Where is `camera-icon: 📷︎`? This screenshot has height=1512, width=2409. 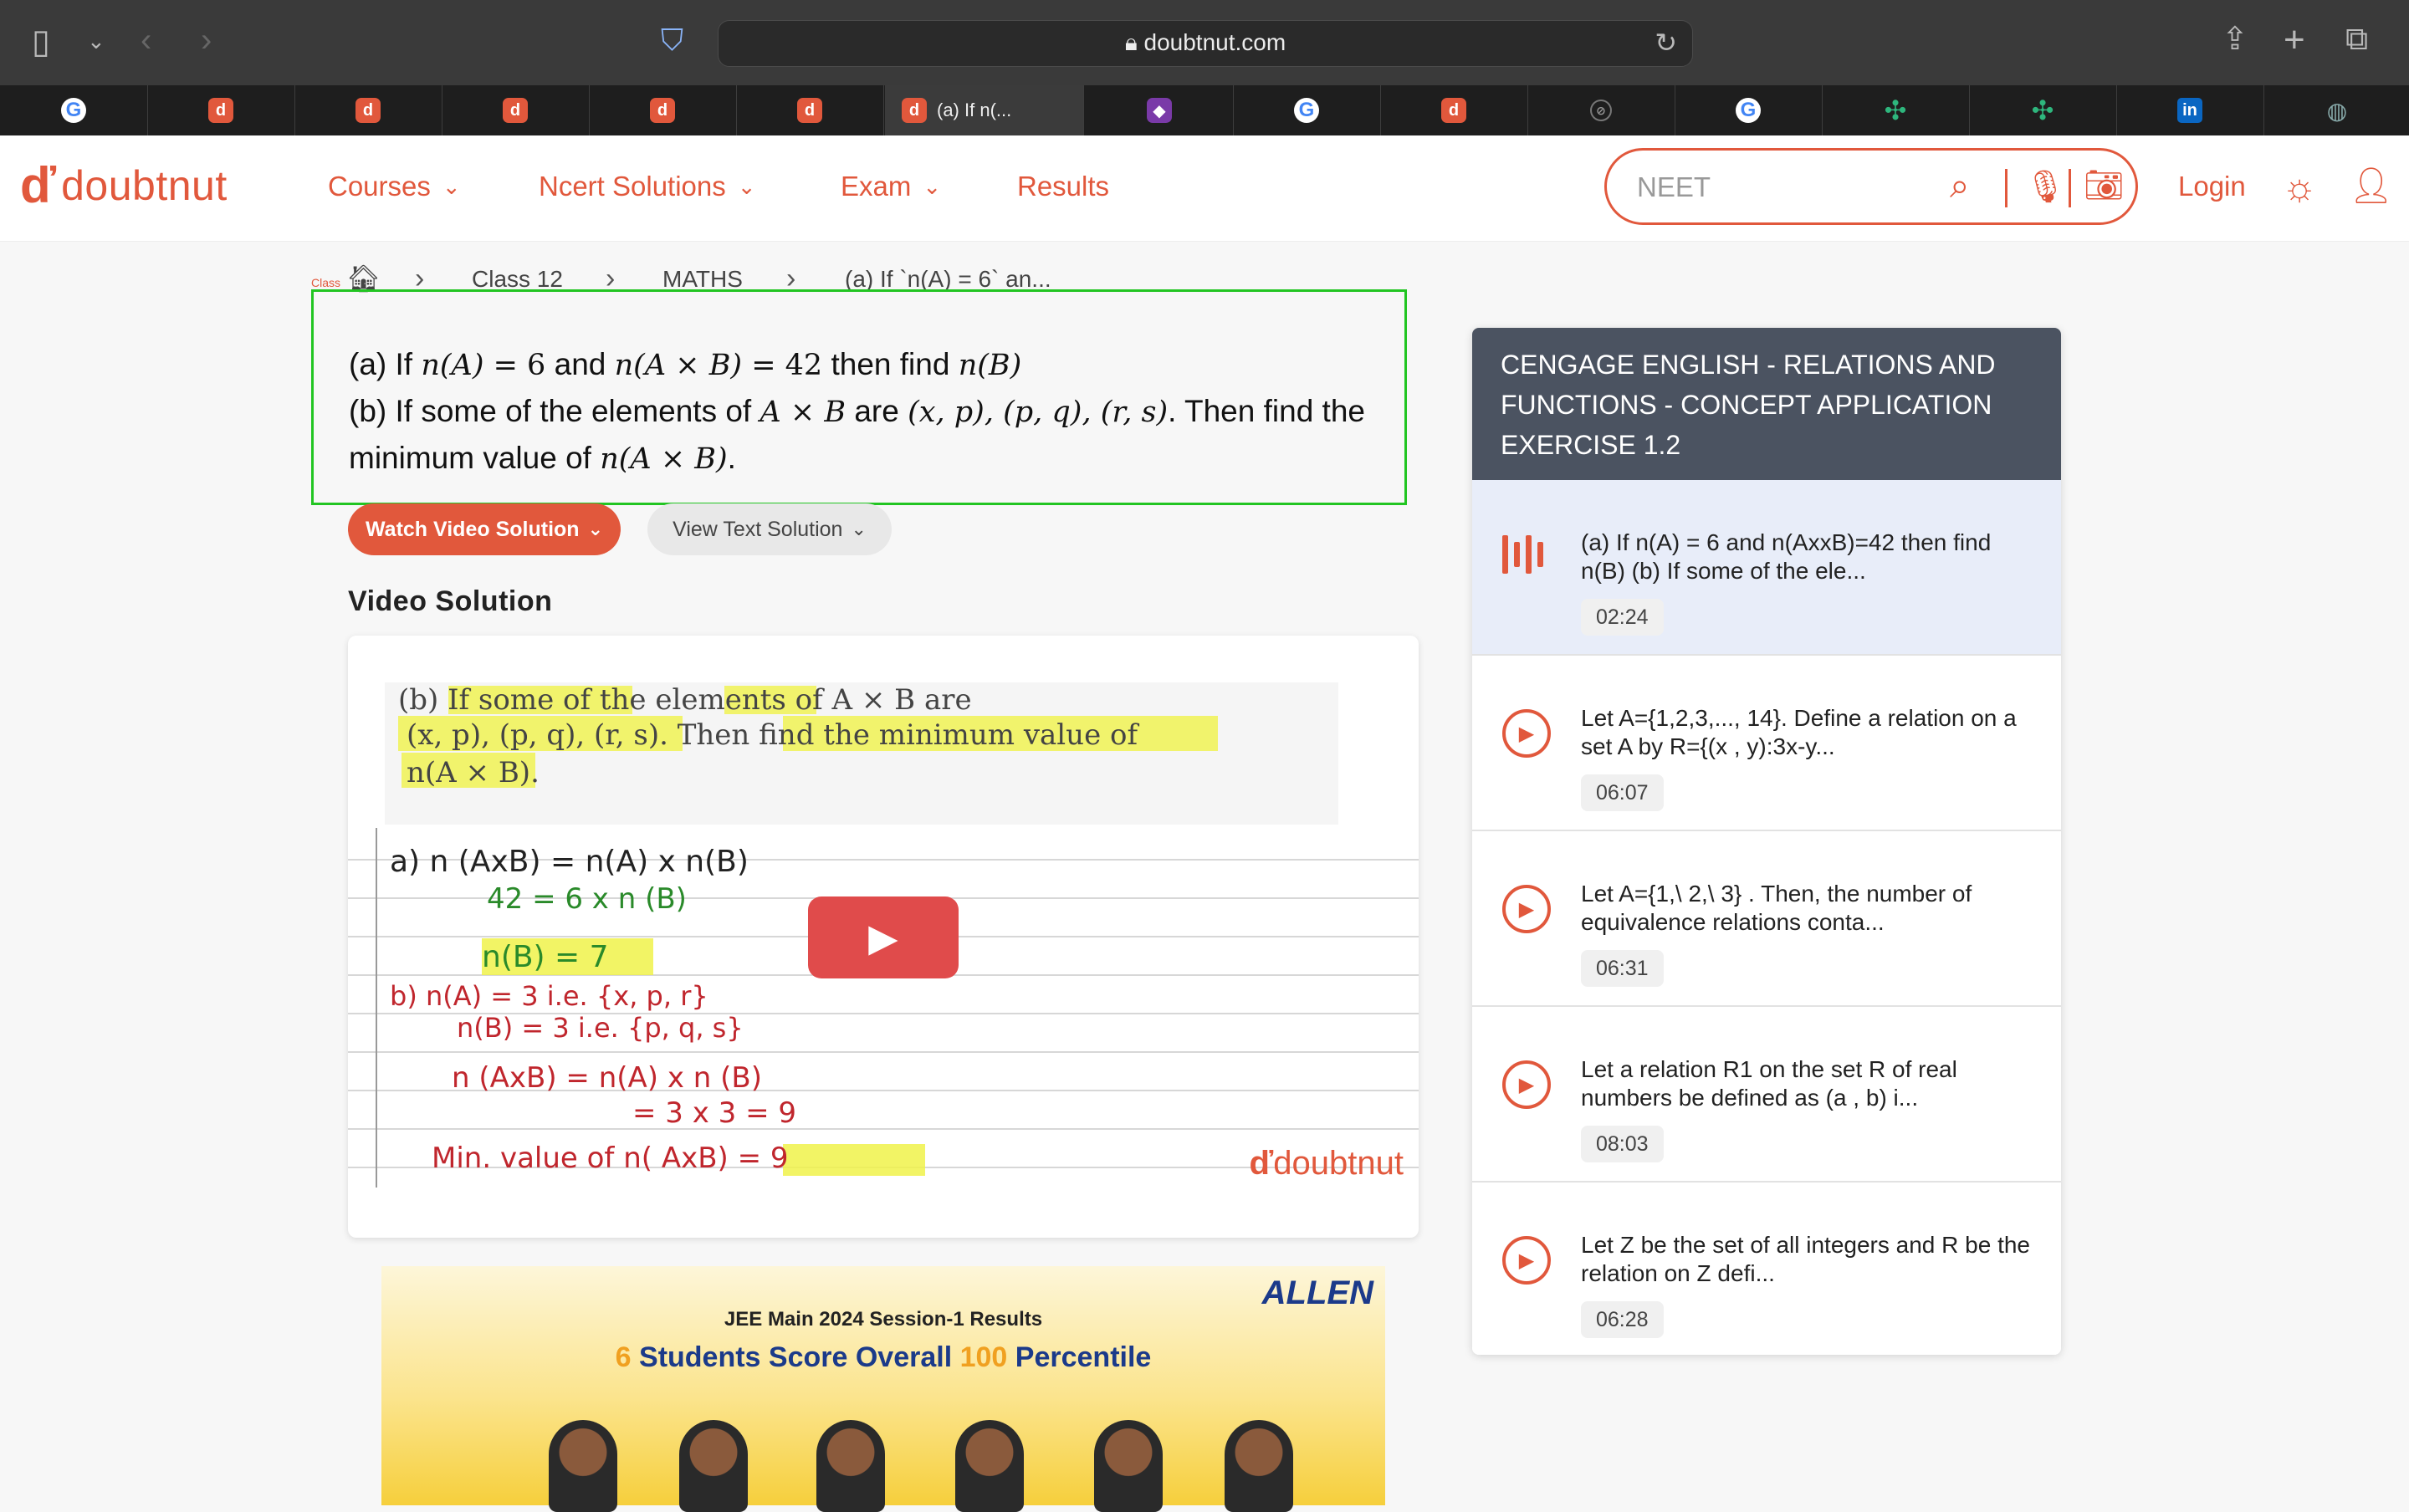
camera-icon: 📷︎ is located at coordinates (2104, 185).